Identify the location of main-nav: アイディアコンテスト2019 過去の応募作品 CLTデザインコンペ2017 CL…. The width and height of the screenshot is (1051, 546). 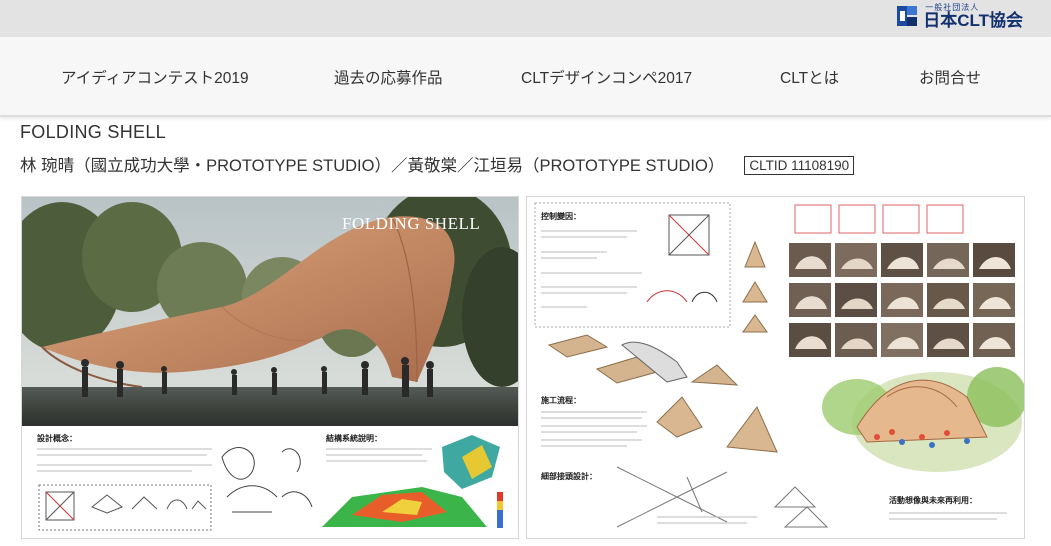
(525, 77).